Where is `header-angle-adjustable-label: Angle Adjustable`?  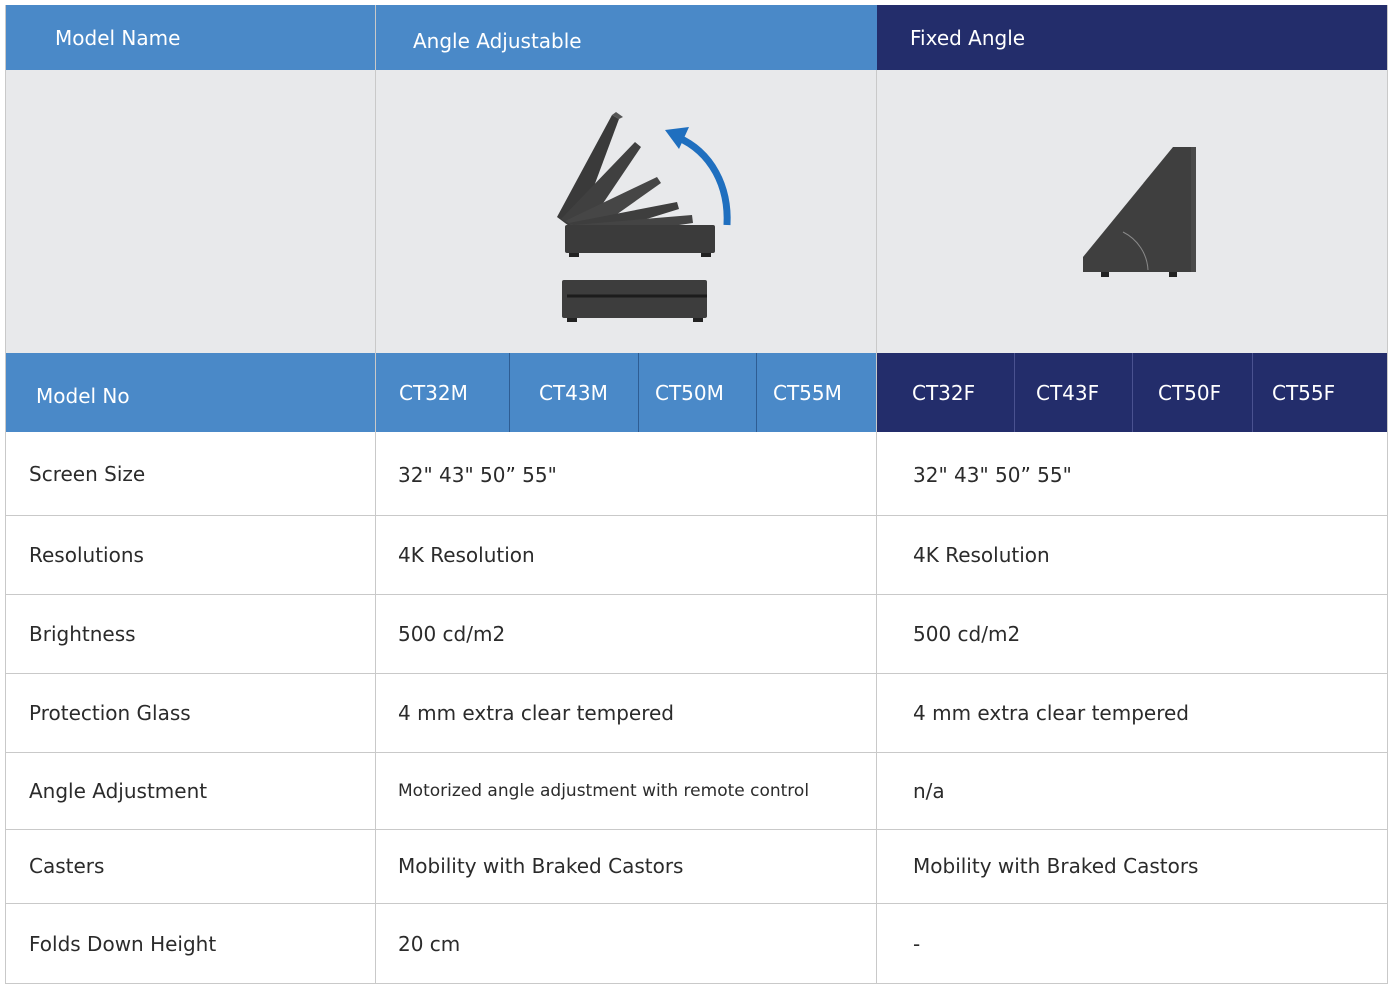 header-angle-adjustable-label: Angle Adjustable is located at coordinates (497, 40).